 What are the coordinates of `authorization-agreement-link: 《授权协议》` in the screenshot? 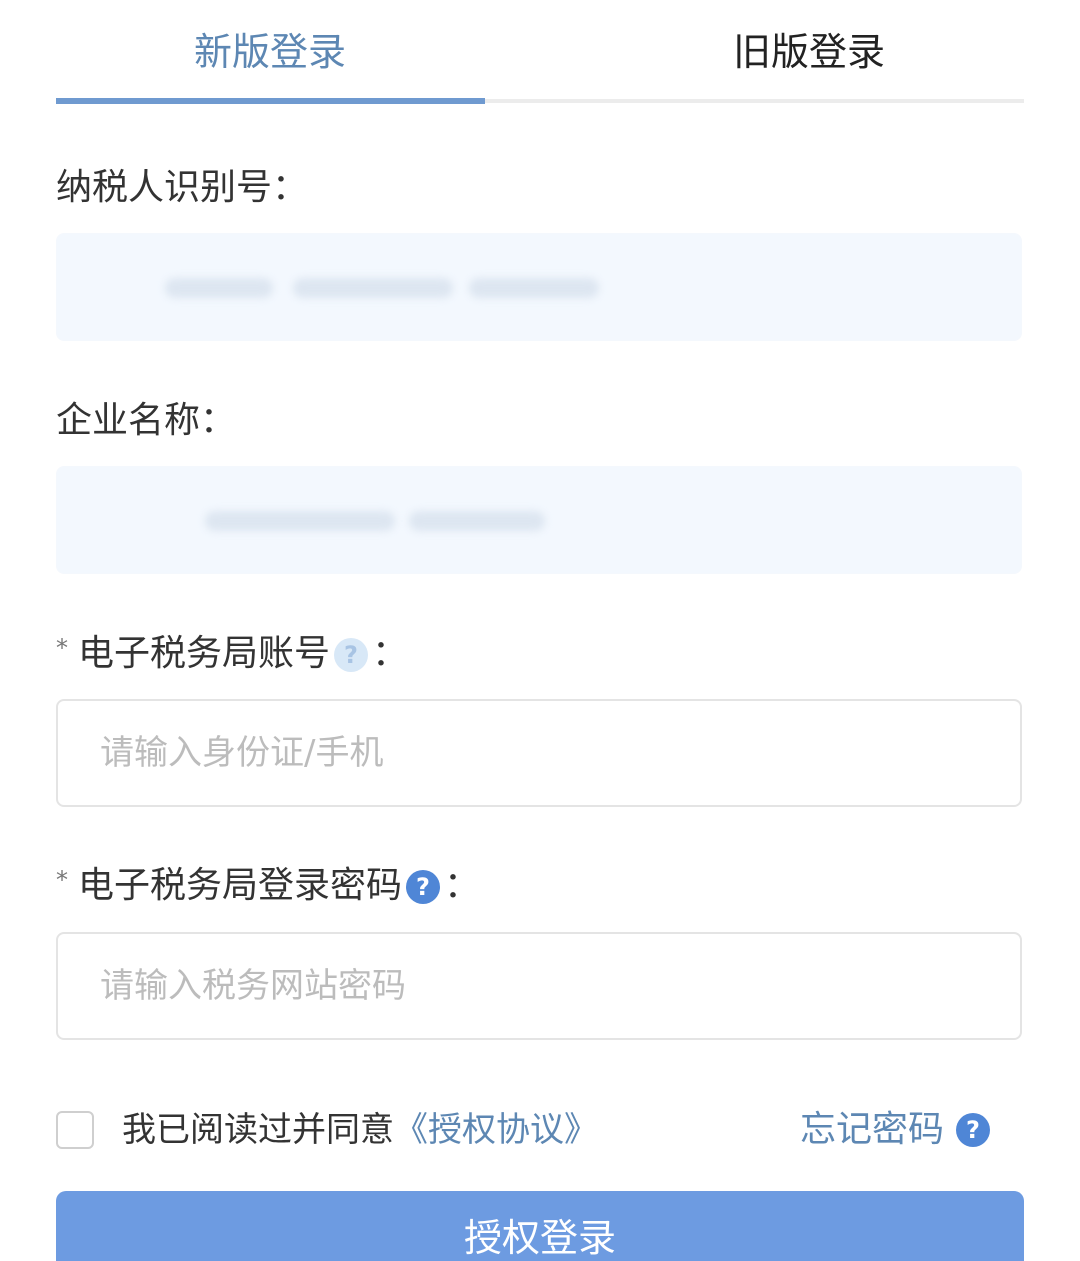 It's located at (496, 1130).